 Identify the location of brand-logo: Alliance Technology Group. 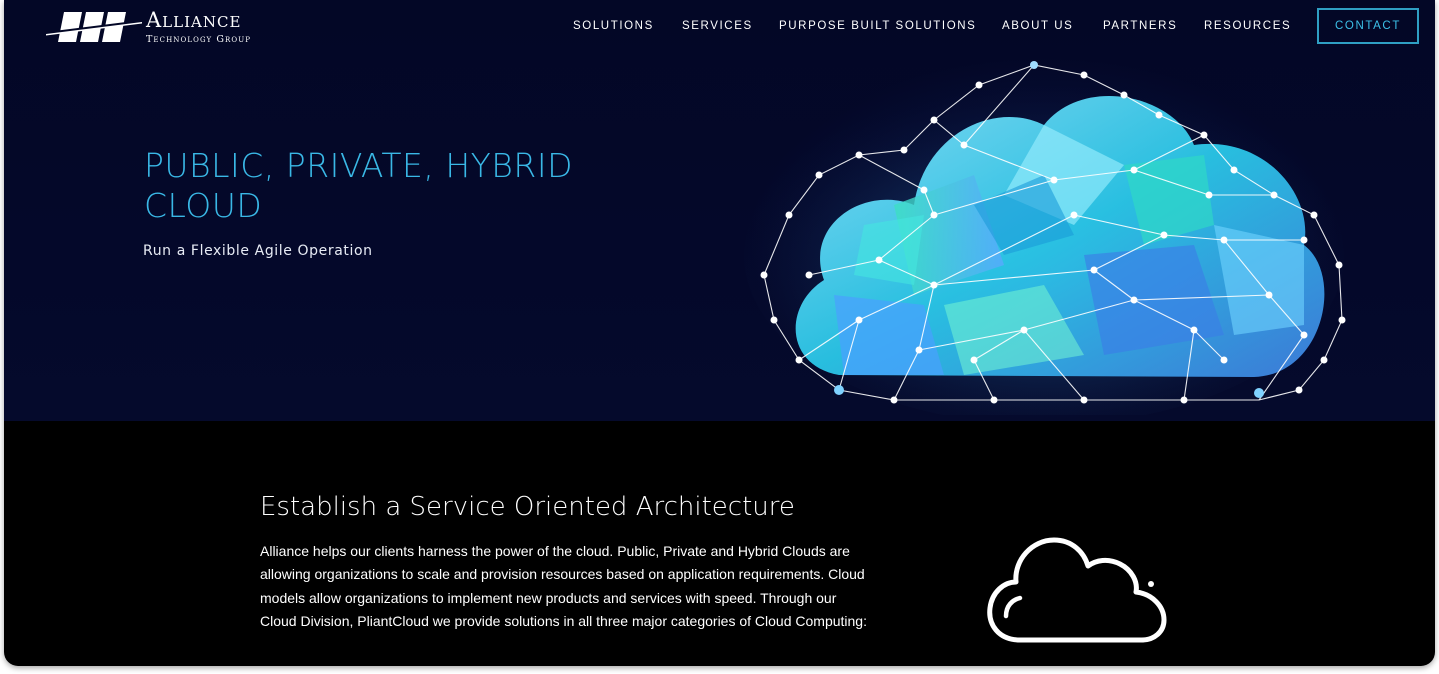
(161, 29).